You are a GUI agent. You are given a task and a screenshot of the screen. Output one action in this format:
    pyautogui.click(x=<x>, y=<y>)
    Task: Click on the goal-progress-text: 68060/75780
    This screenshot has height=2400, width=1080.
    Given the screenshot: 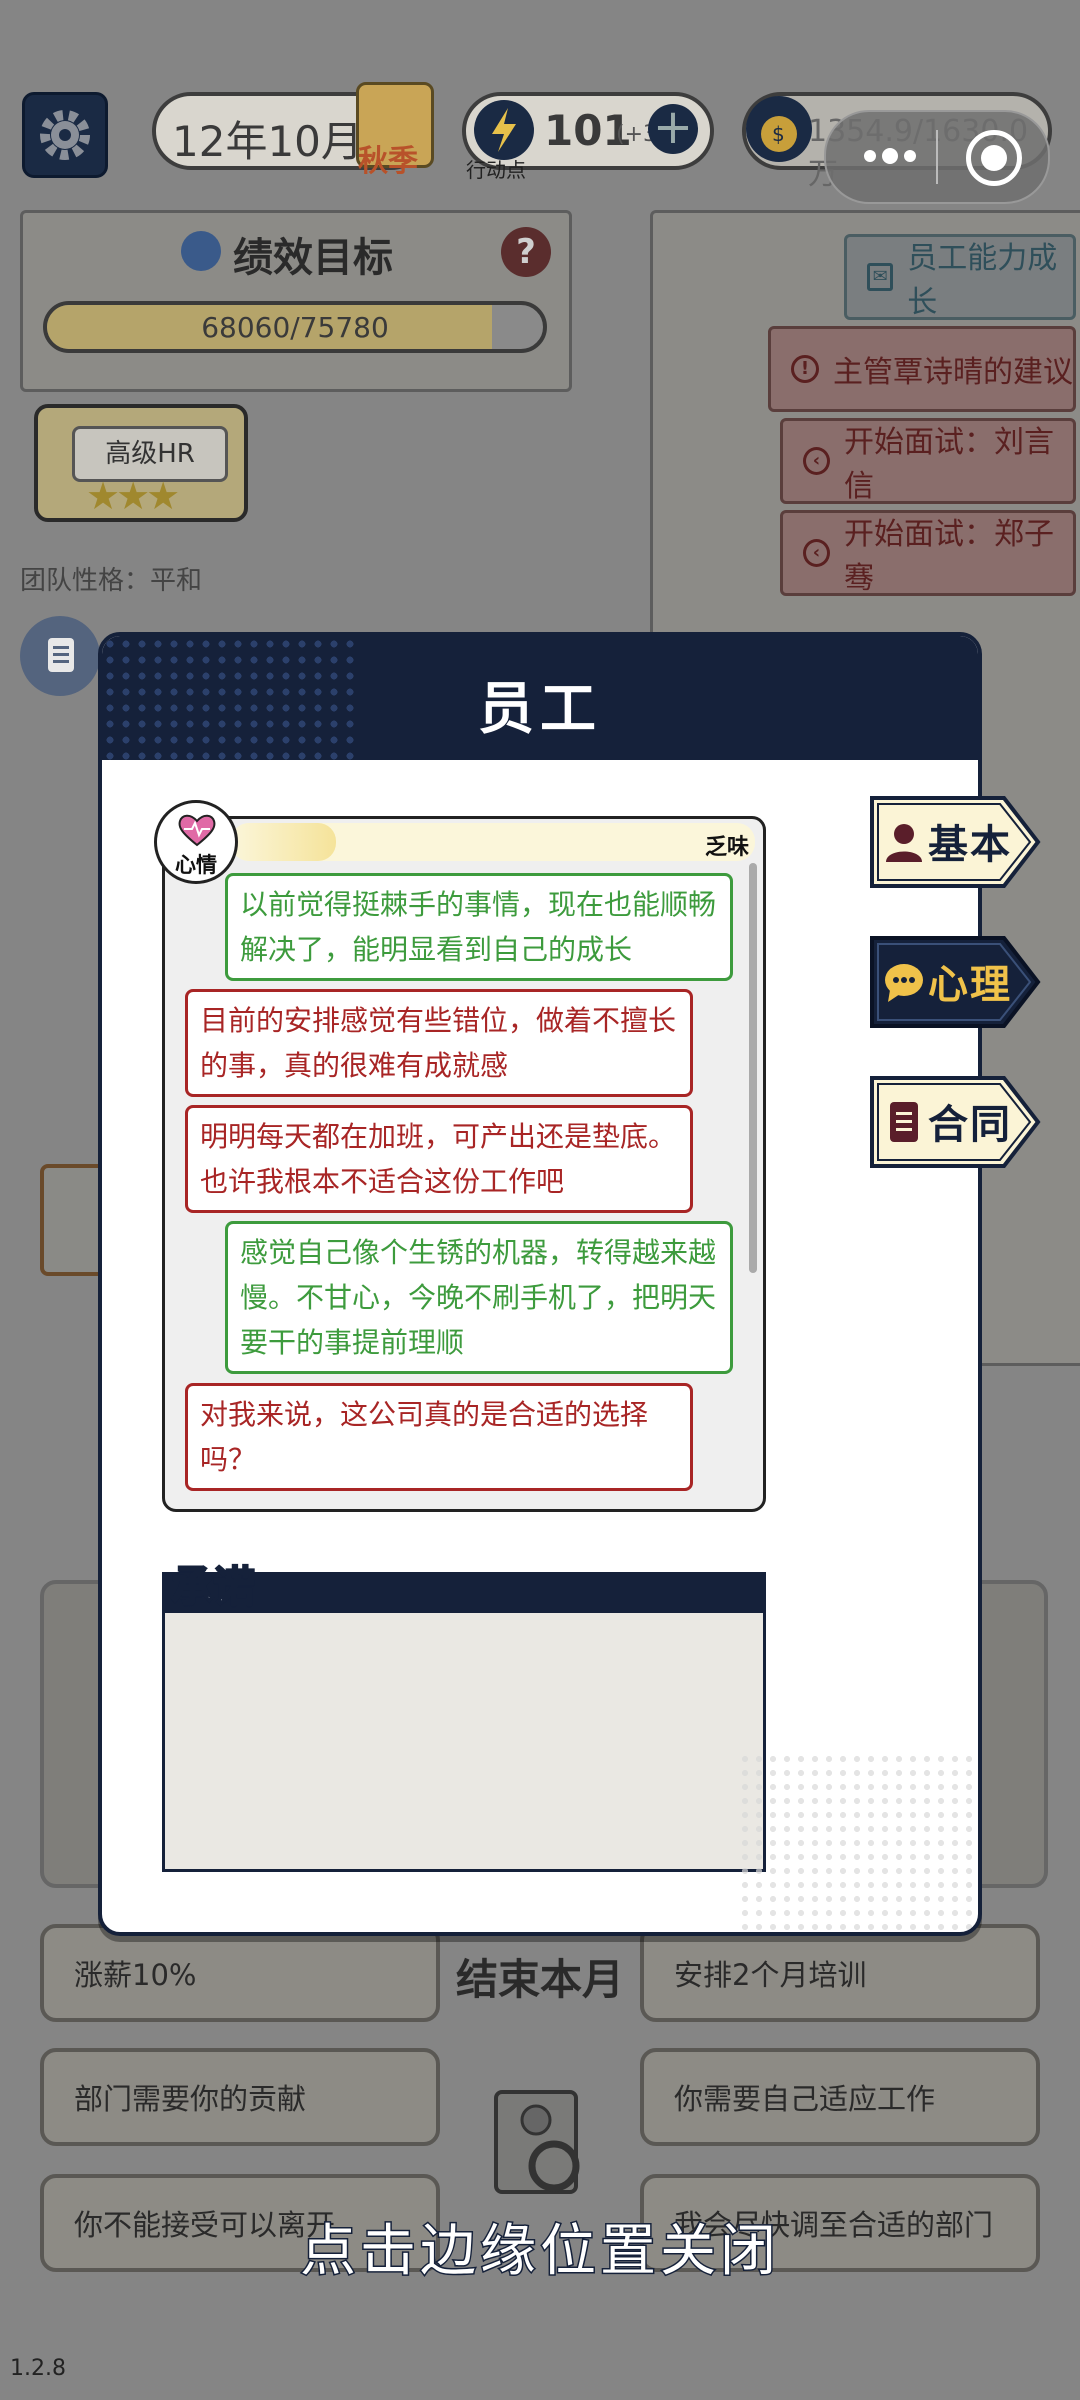 What is the action you would take?
    pyautogui.click(x=295, y=327)
    